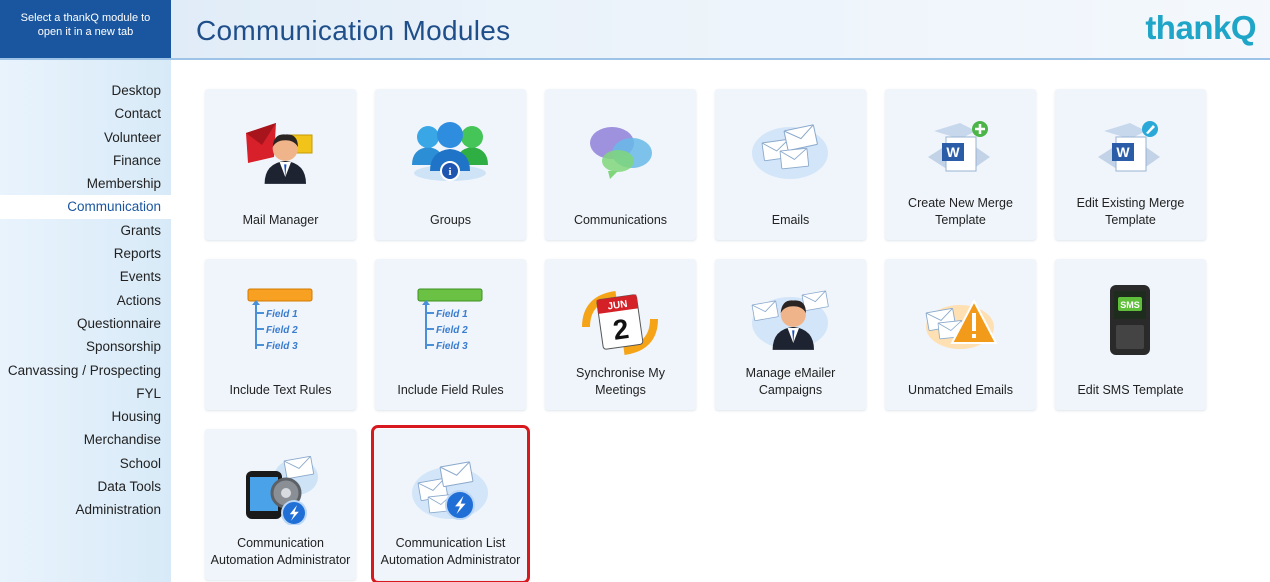 The width and height of the screenshot is (1270, 582). I want to click on hint-line-2: open it in a new tab, so click(85, 32).